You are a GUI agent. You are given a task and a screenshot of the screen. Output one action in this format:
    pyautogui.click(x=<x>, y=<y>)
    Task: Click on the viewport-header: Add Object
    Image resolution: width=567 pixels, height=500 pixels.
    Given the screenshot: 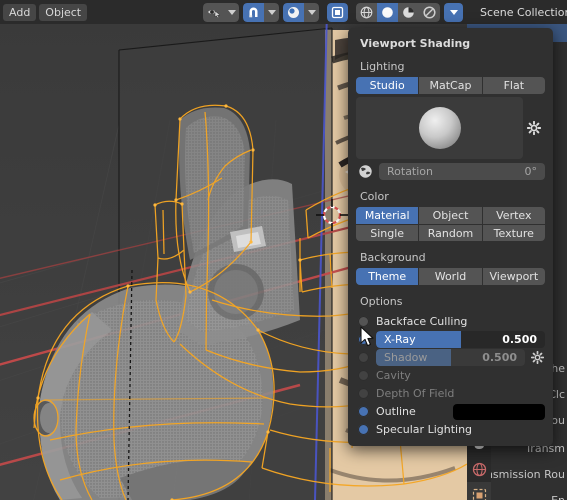 What is the action you would take?
    pyautogui.click(x=233, y=12)
    